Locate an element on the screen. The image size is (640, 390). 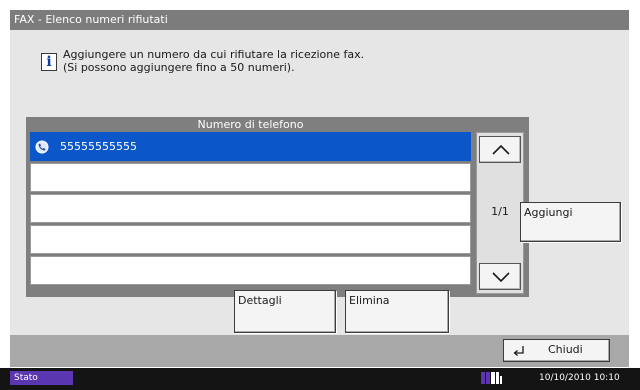
chevron-down-icon is located at coordinates (501, 277).